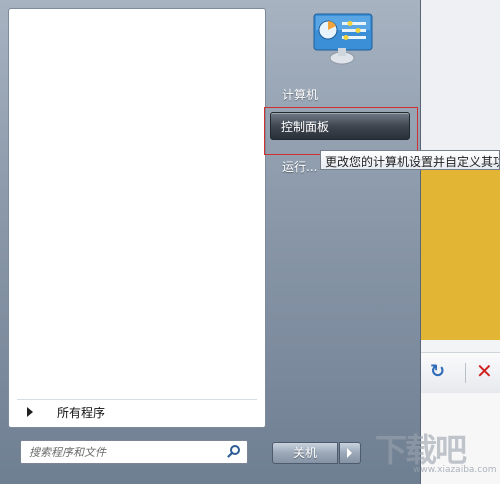  I want to click on arrow-right-icon, so click(30, 412).